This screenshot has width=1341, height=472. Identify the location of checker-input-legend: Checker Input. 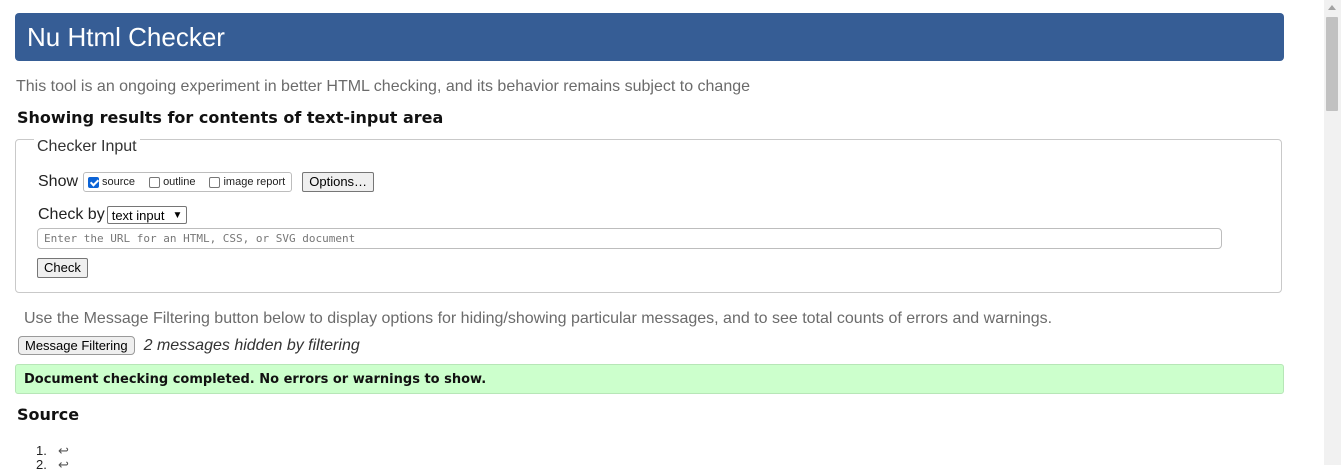
(87, 147).